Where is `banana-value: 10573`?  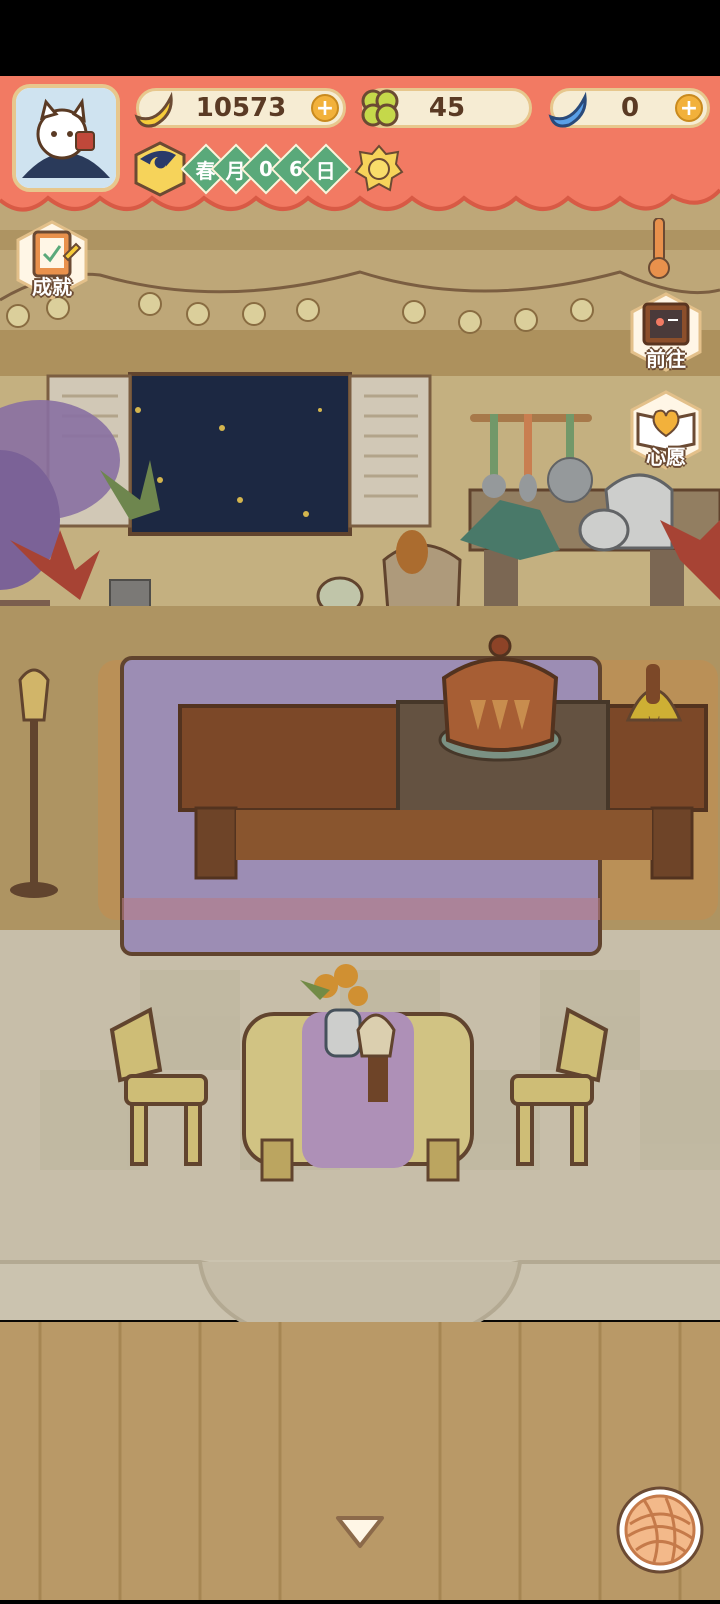 banana-value: 10573 is located at coordinates (241, 108).